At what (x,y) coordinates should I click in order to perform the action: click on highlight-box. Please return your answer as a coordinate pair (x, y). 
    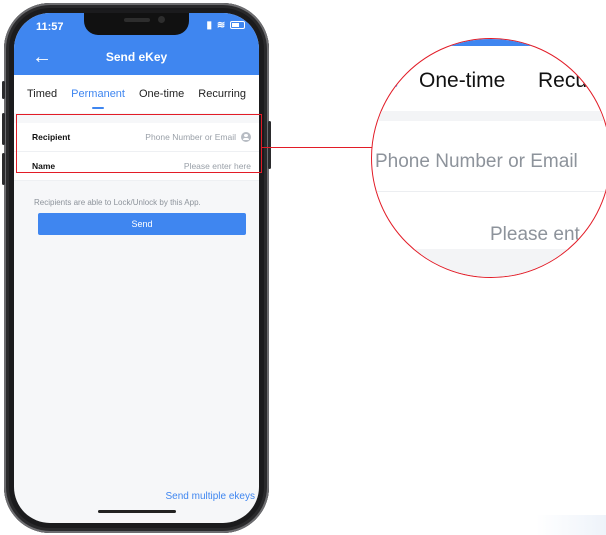
    Looking at the image, I should click on (139, 143).